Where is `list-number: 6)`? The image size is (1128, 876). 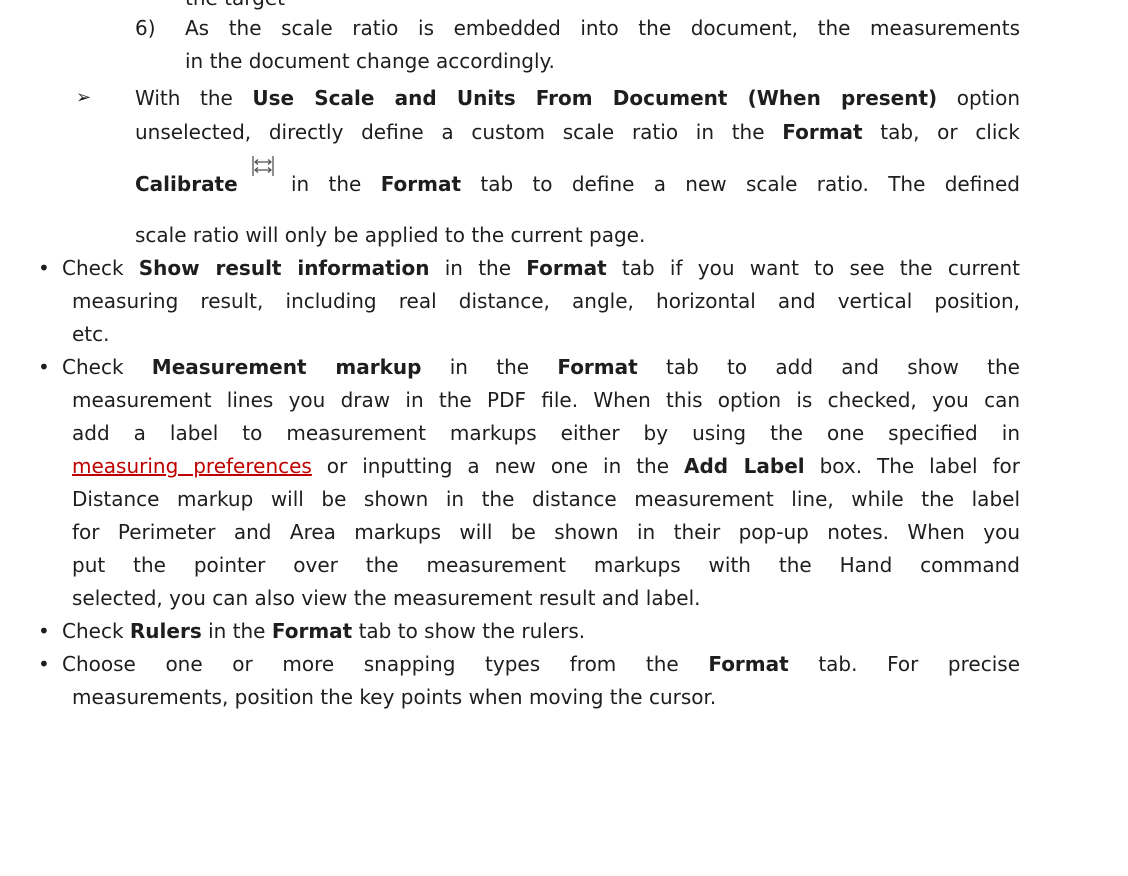
list-number: 6) is located at coordinates (145, 28).